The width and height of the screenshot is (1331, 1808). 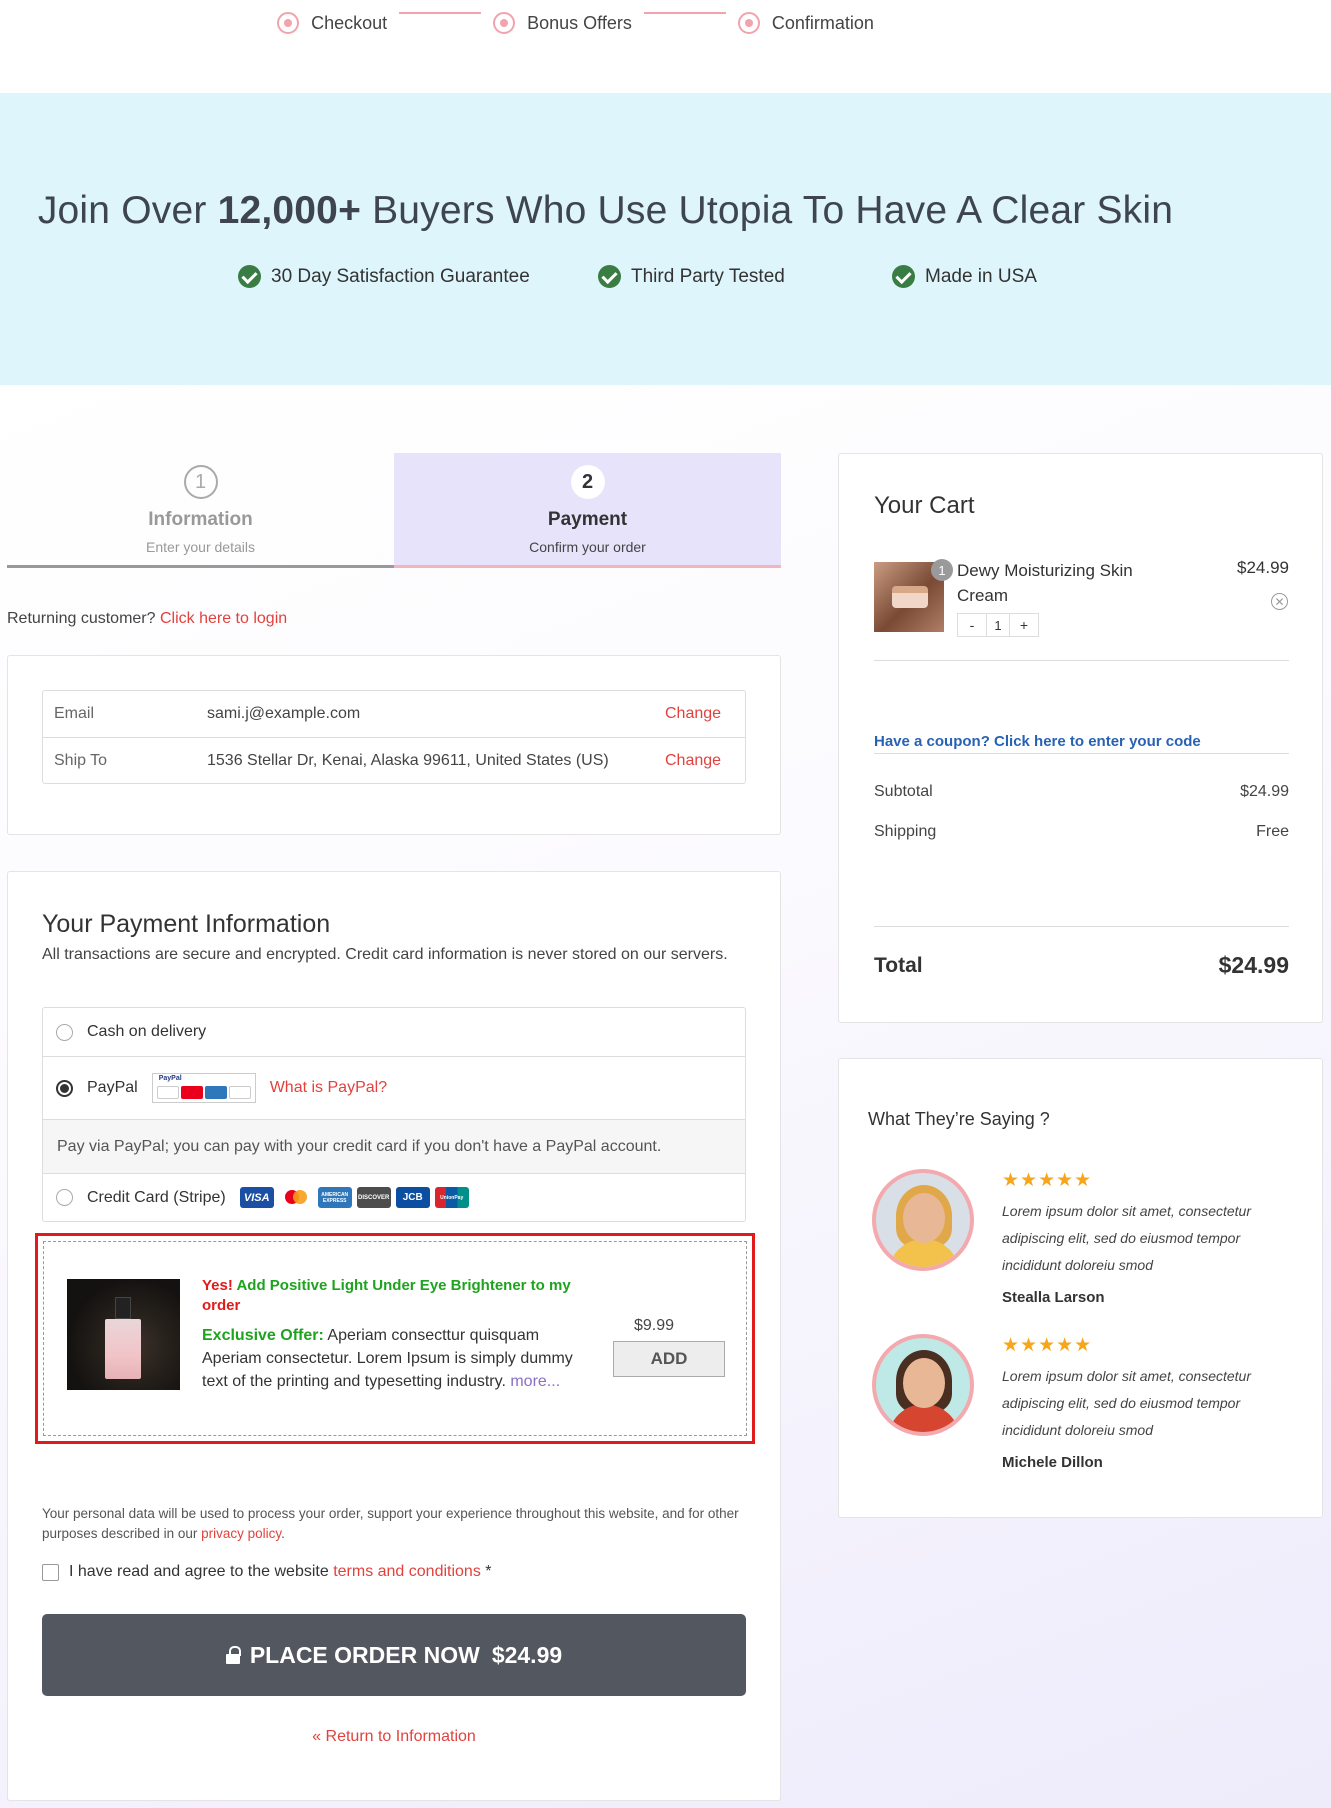 What do you see at coordinates (233, 1655) in the screenshot?
I see `lock-icon` at bounding box center [233, 1655].